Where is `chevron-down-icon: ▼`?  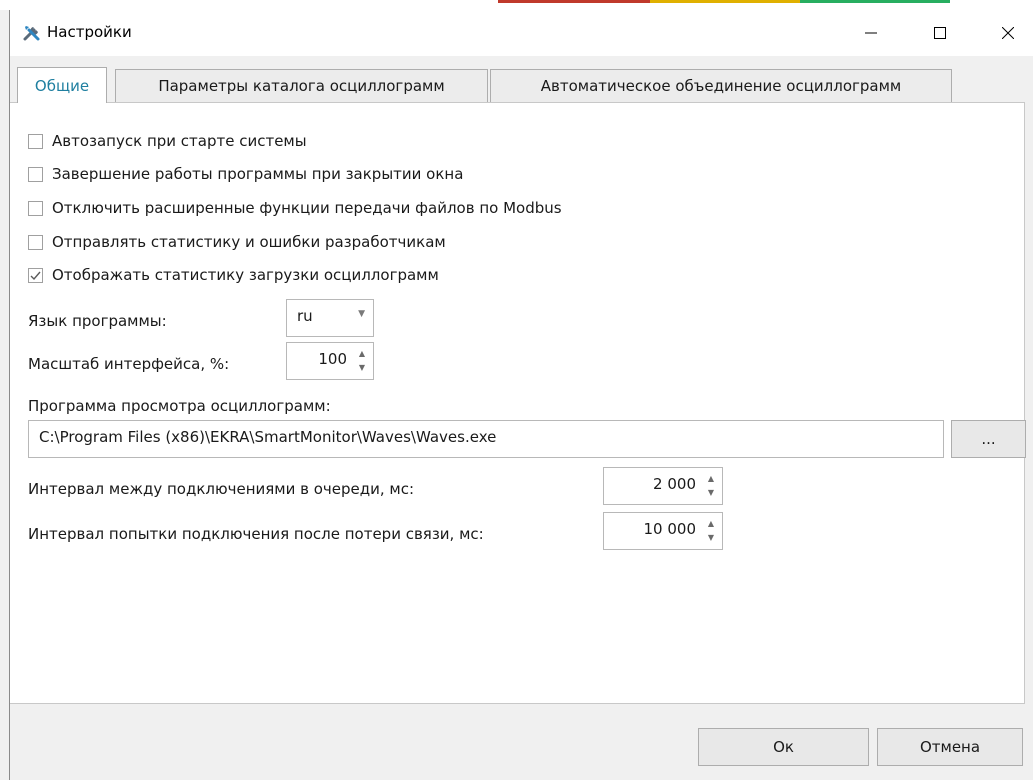
chevron-down-icon: ▼ is located at coordinates (361, 314).